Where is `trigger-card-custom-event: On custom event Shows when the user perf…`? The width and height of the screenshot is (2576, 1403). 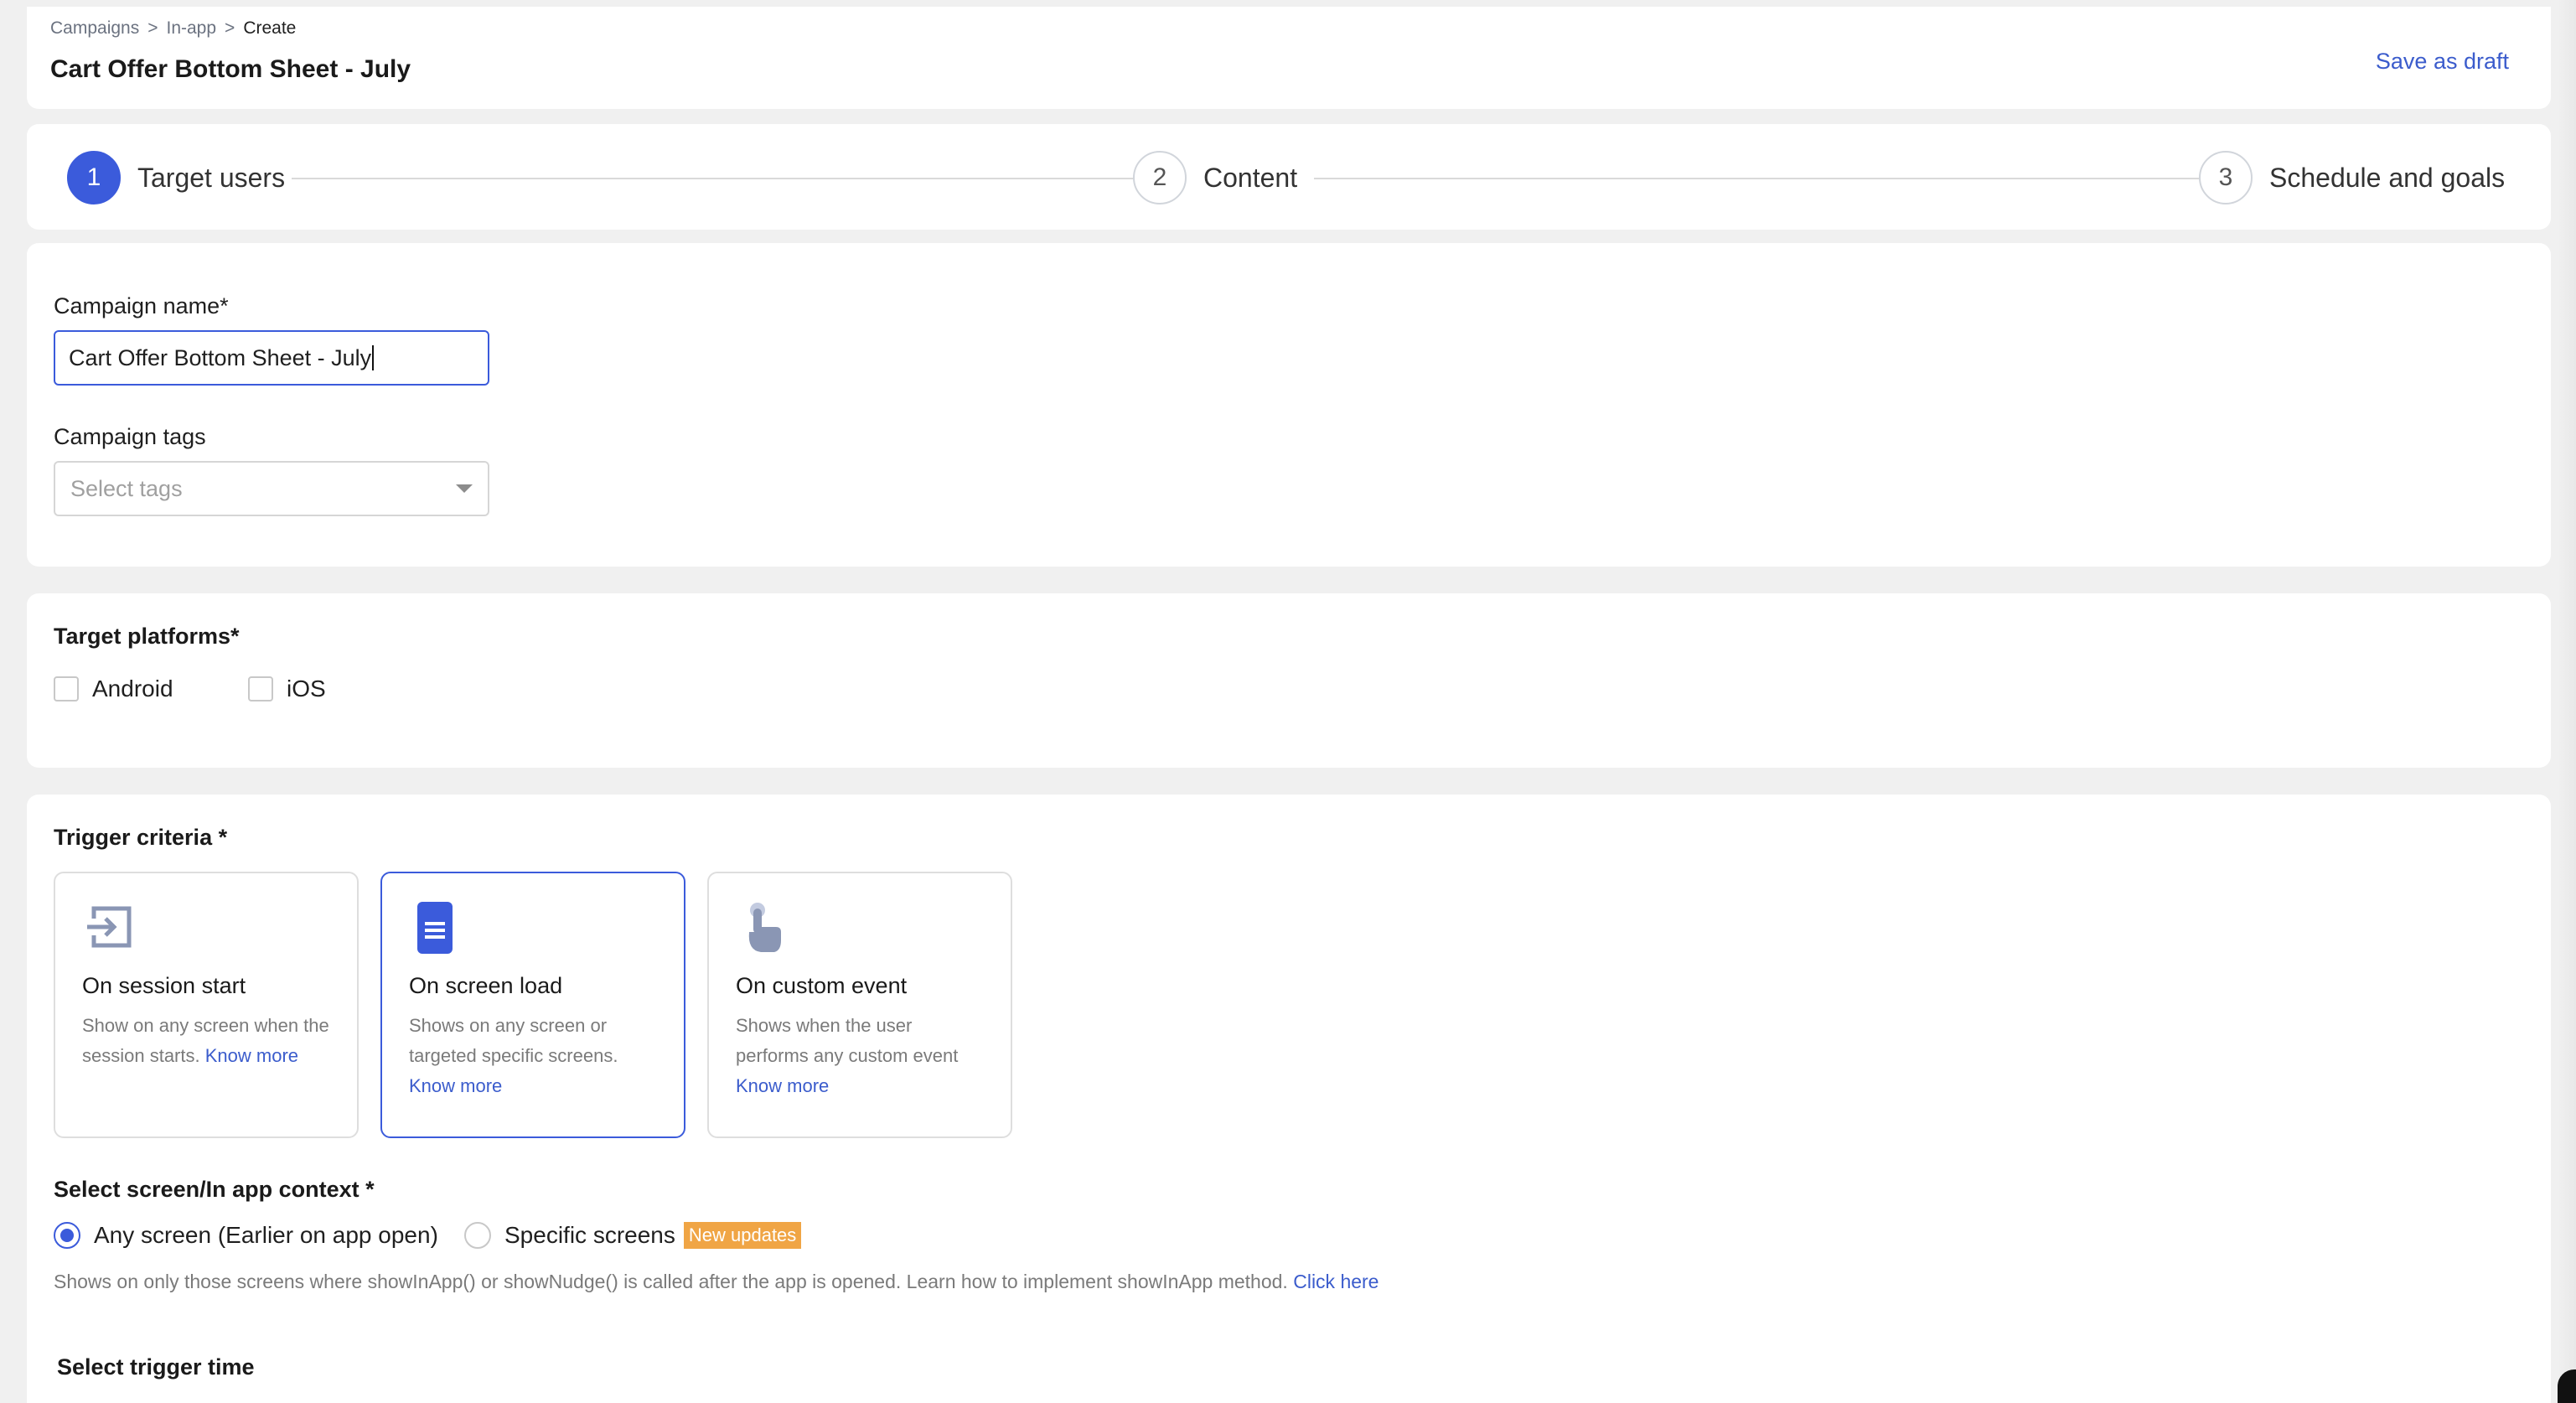 trigger-card-custom-event: On custom event Shows when the user perf… is located at coordinates (860, 1005).